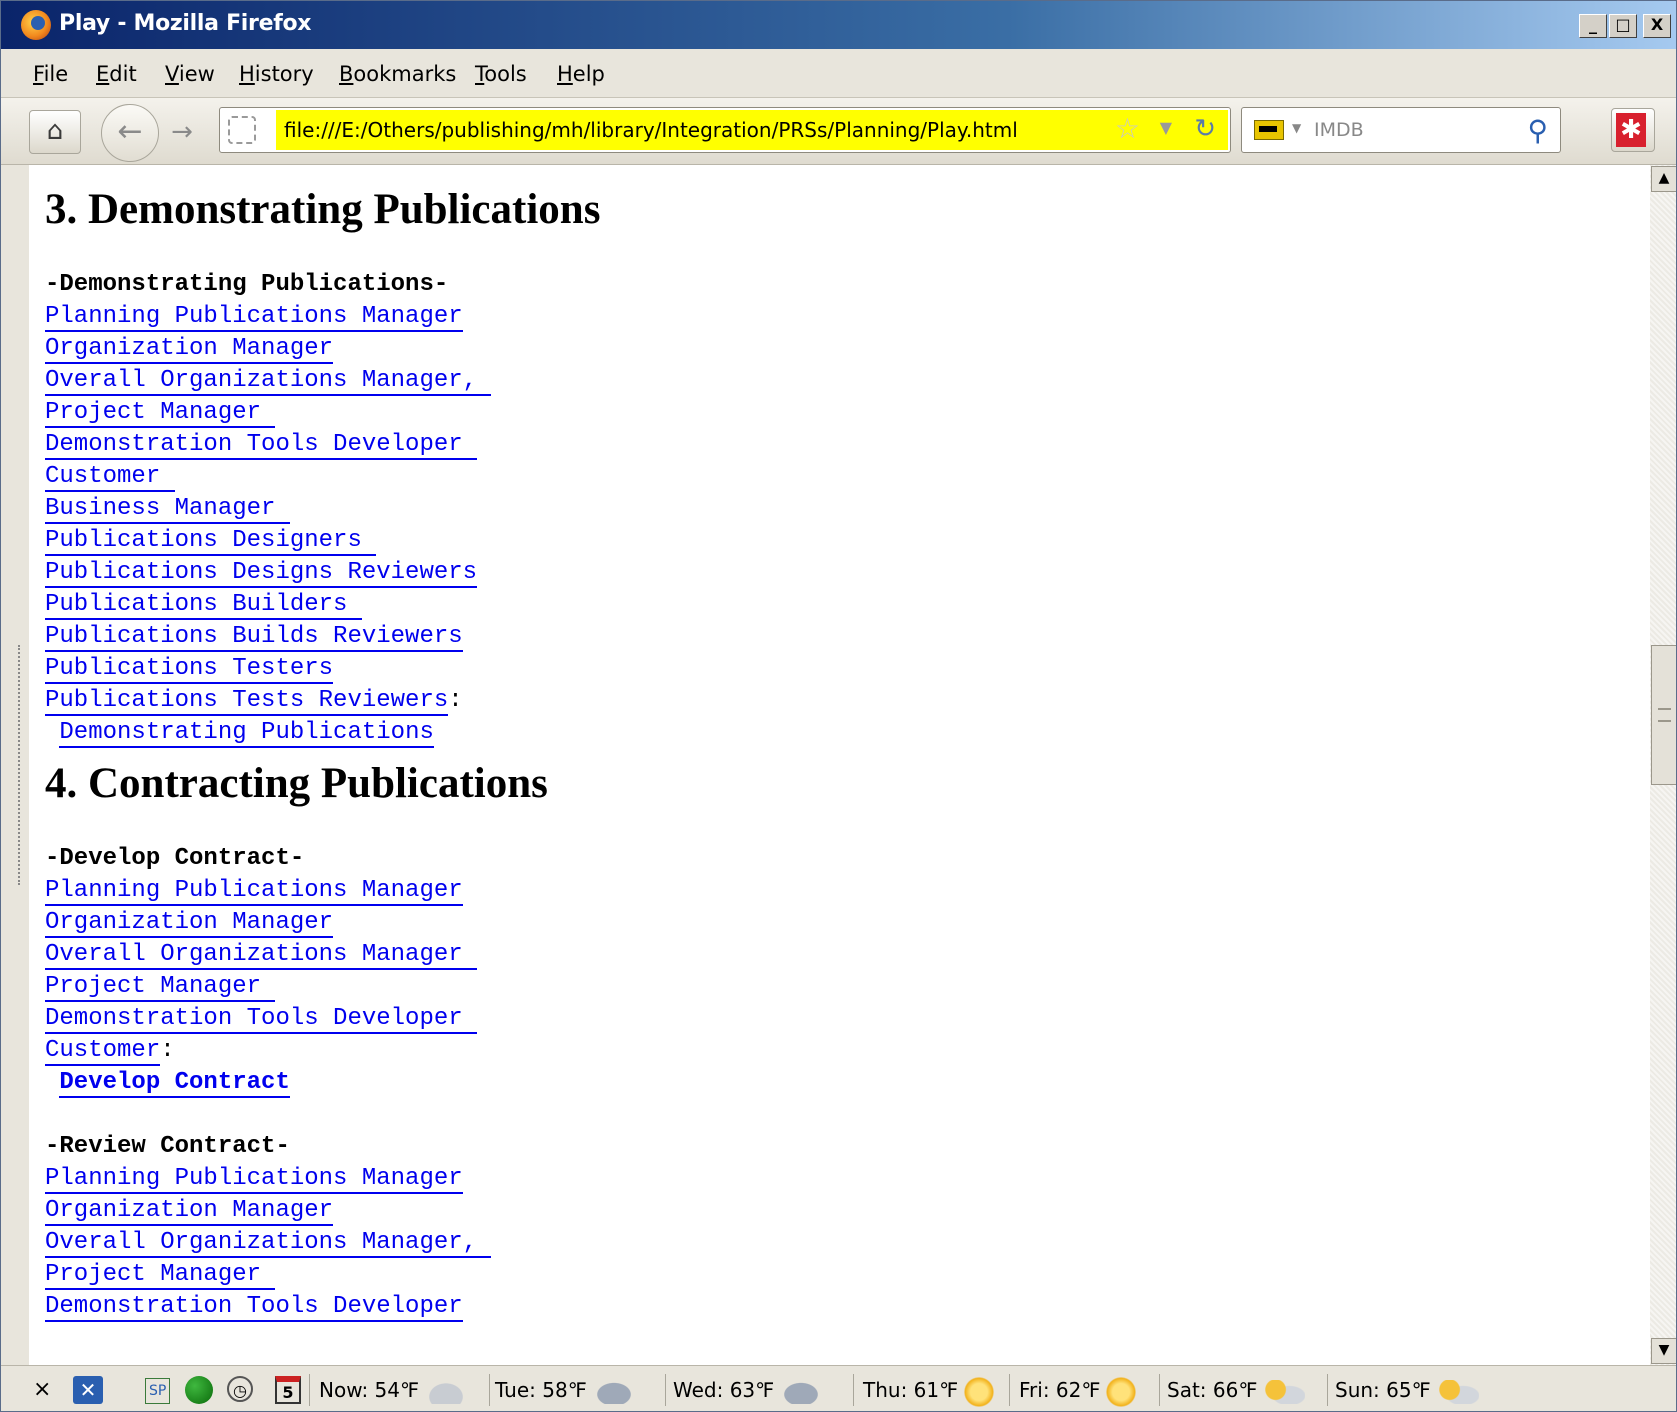 The image size is (1677, 1412). I want to click on minimize-button: _, so click(1593, 26).